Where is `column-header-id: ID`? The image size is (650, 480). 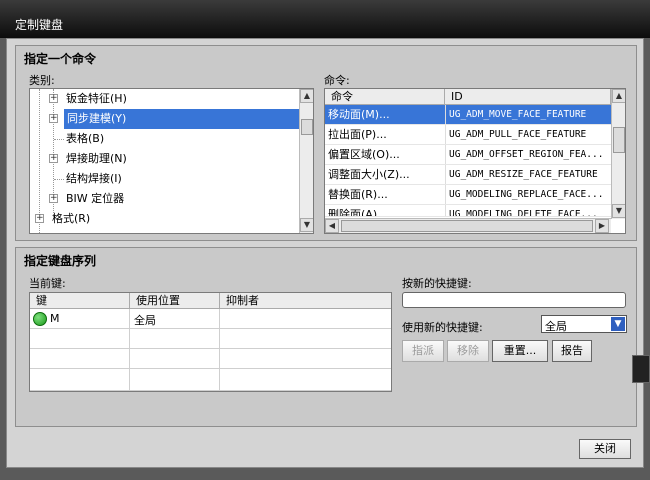 column-header-id: ID is located at coordinates (528, 97).